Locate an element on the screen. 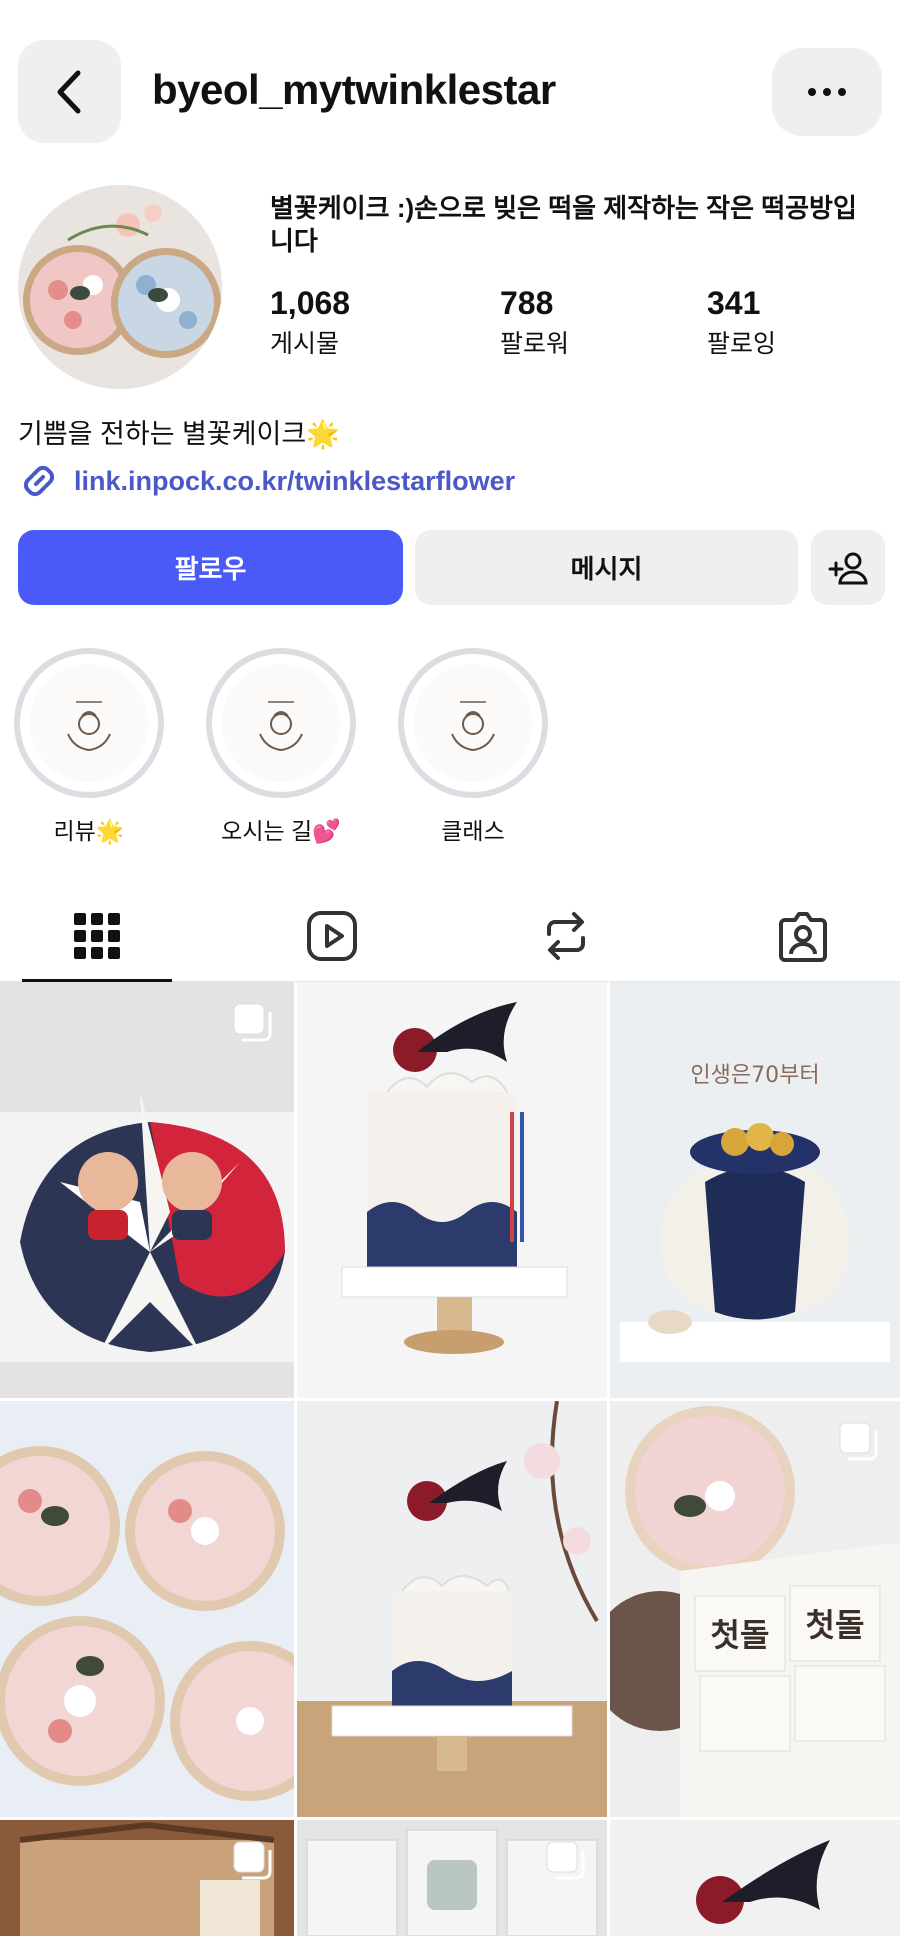 Image resolution: width=900 pixels, height=1936 pixels. post-thumbnail: 인생은70부터 is located at coordinates (755, 1190).